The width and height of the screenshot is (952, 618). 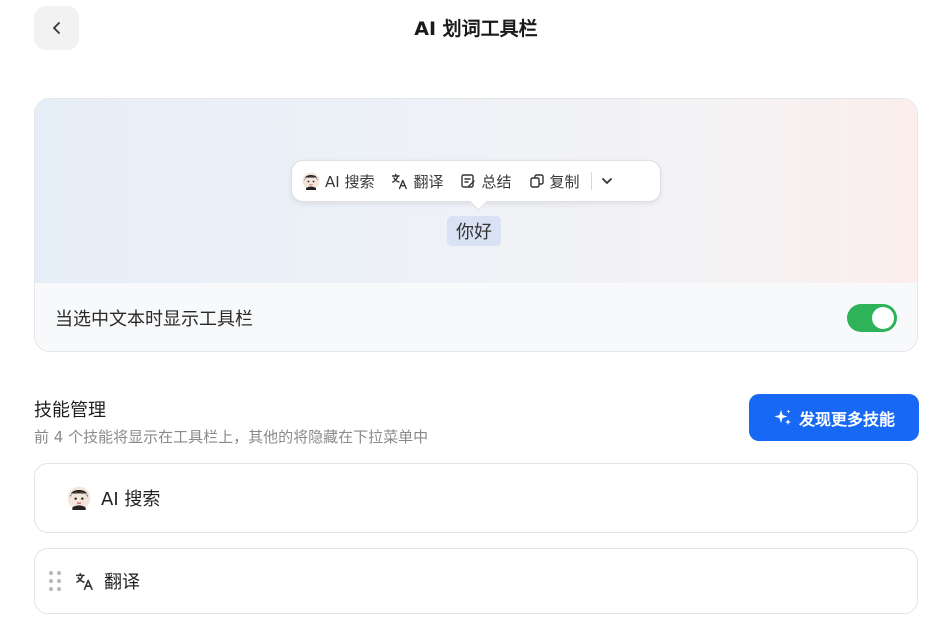 I want to click on toolbar-more-button, so click(x=607, y=181).